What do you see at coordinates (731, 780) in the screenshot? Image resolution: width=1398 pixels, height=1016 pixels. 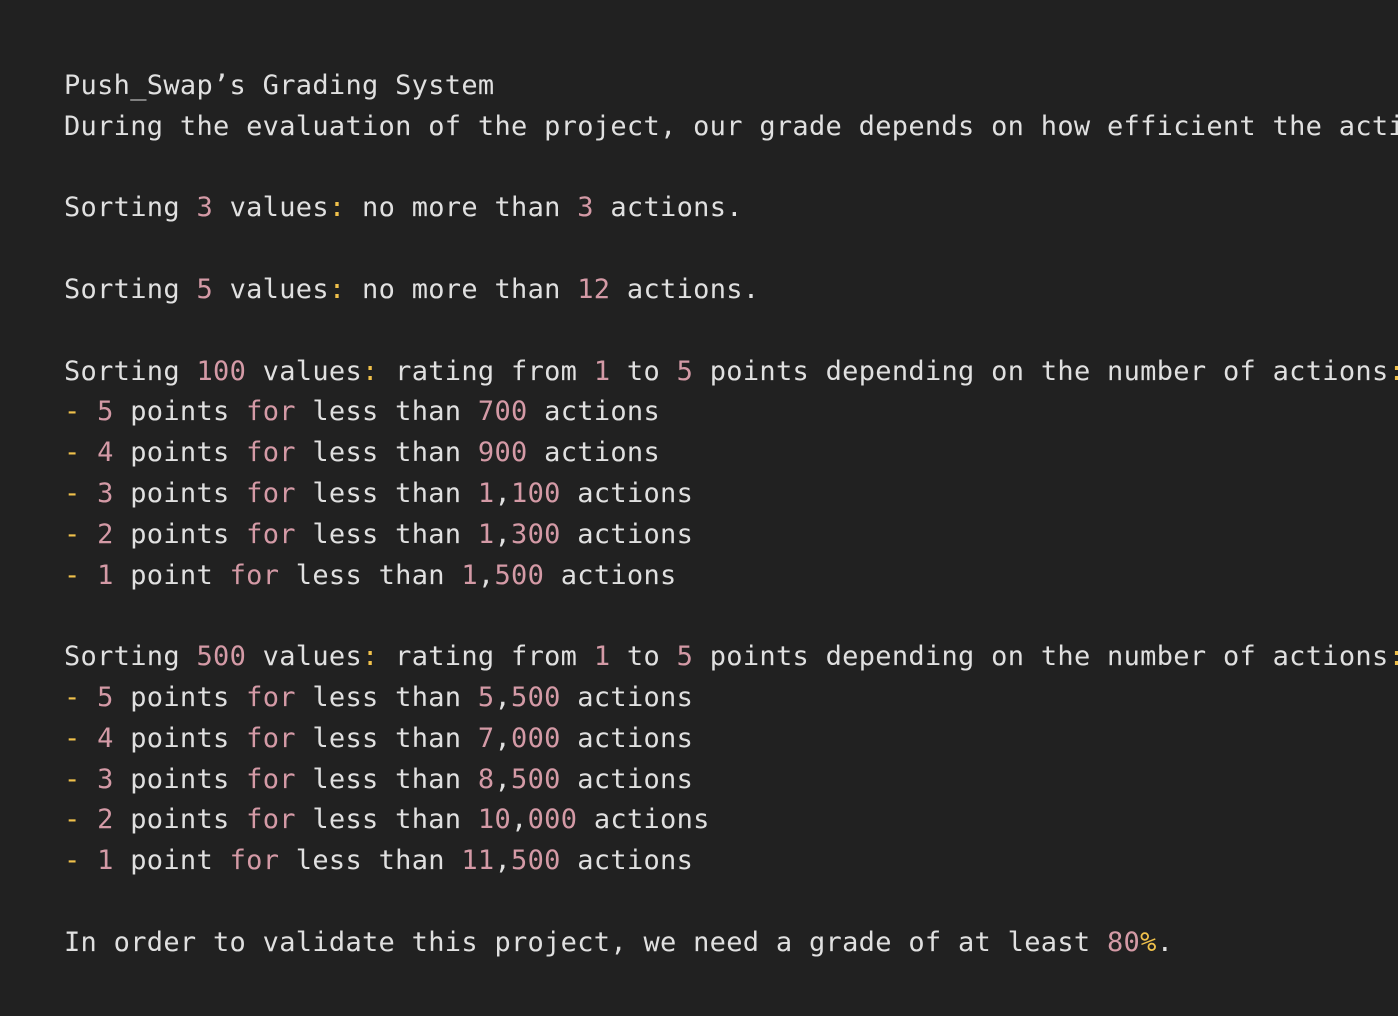 I see `code-line: - 3 points for less than 8,500 actions` at bounding box center [731, 780].